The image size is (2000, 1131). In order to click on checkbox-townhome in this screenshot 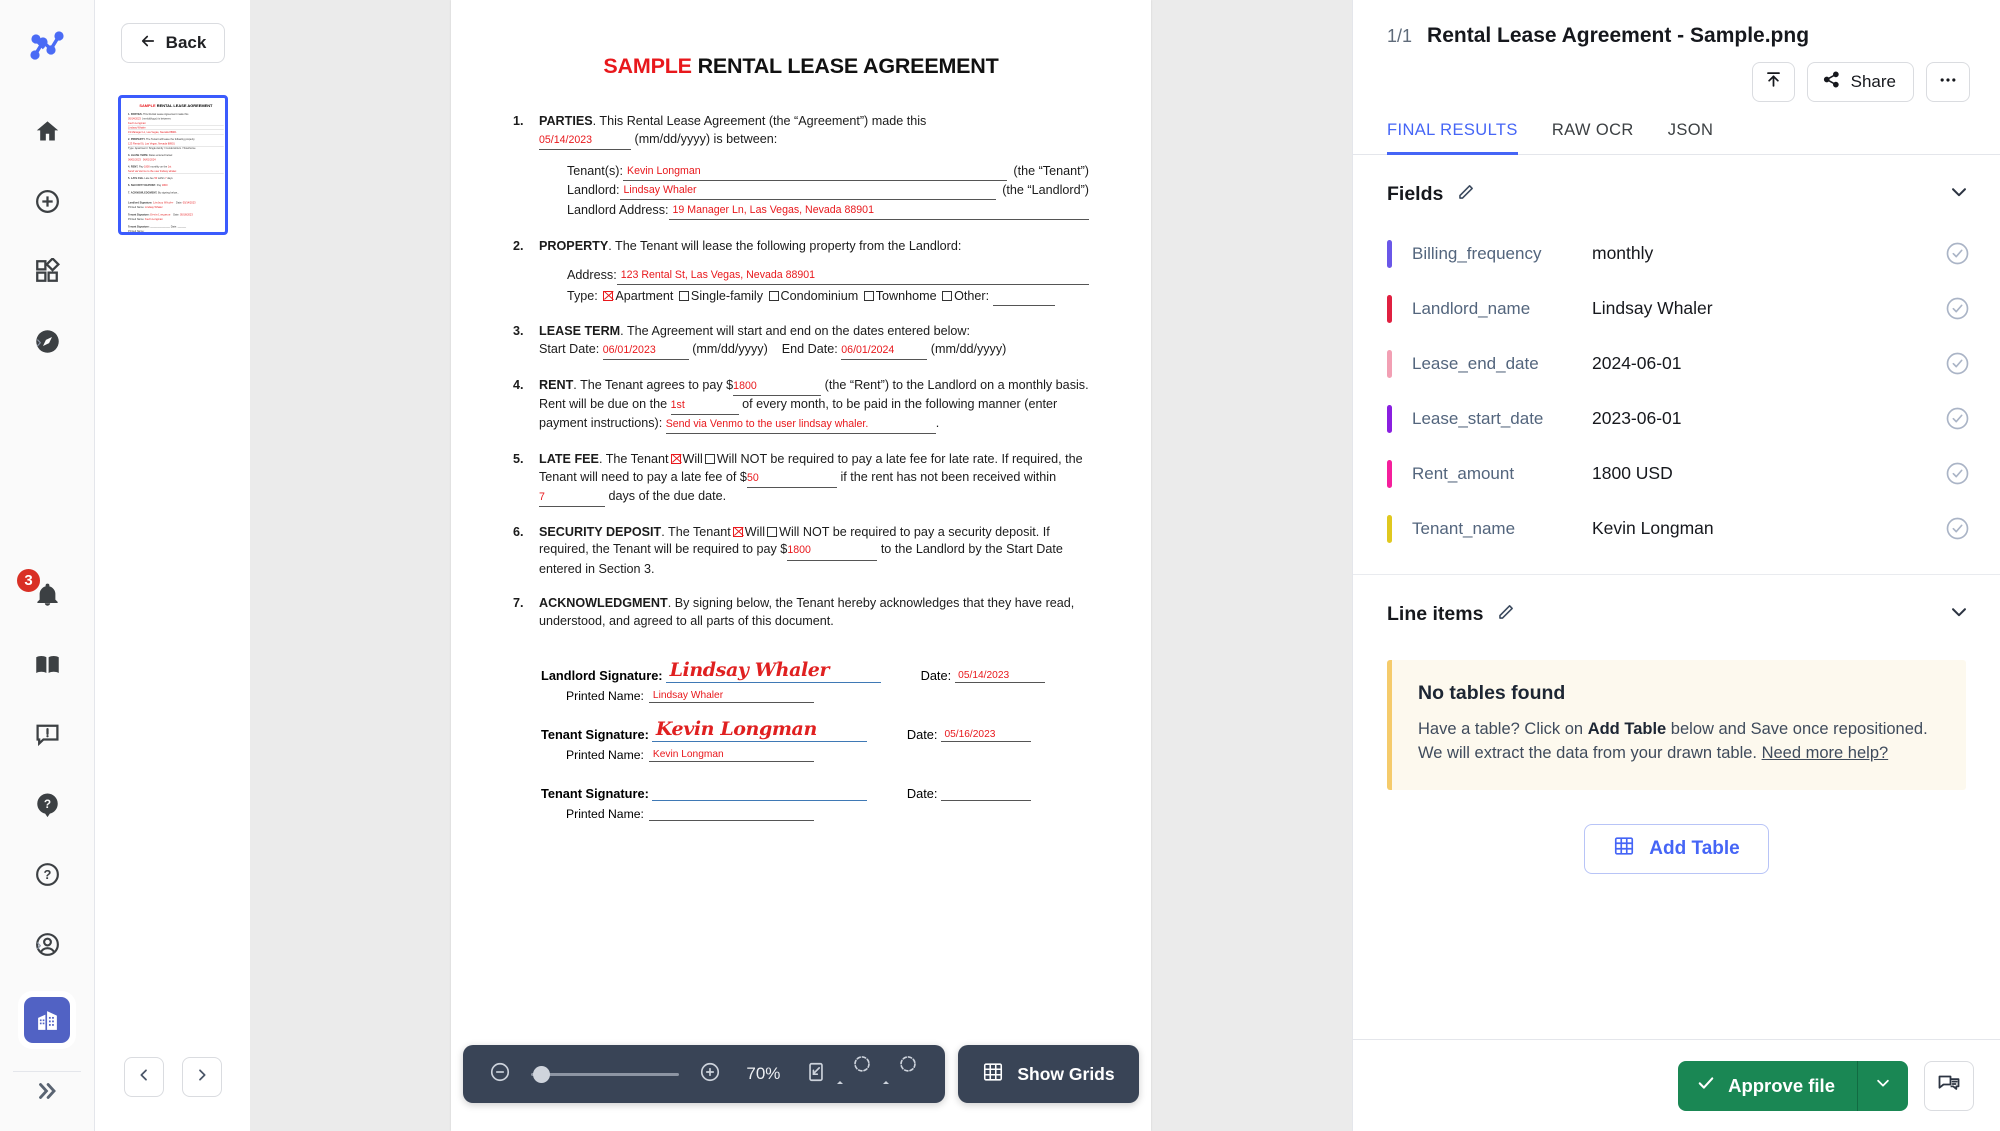, I will do `click(868, 295)`.